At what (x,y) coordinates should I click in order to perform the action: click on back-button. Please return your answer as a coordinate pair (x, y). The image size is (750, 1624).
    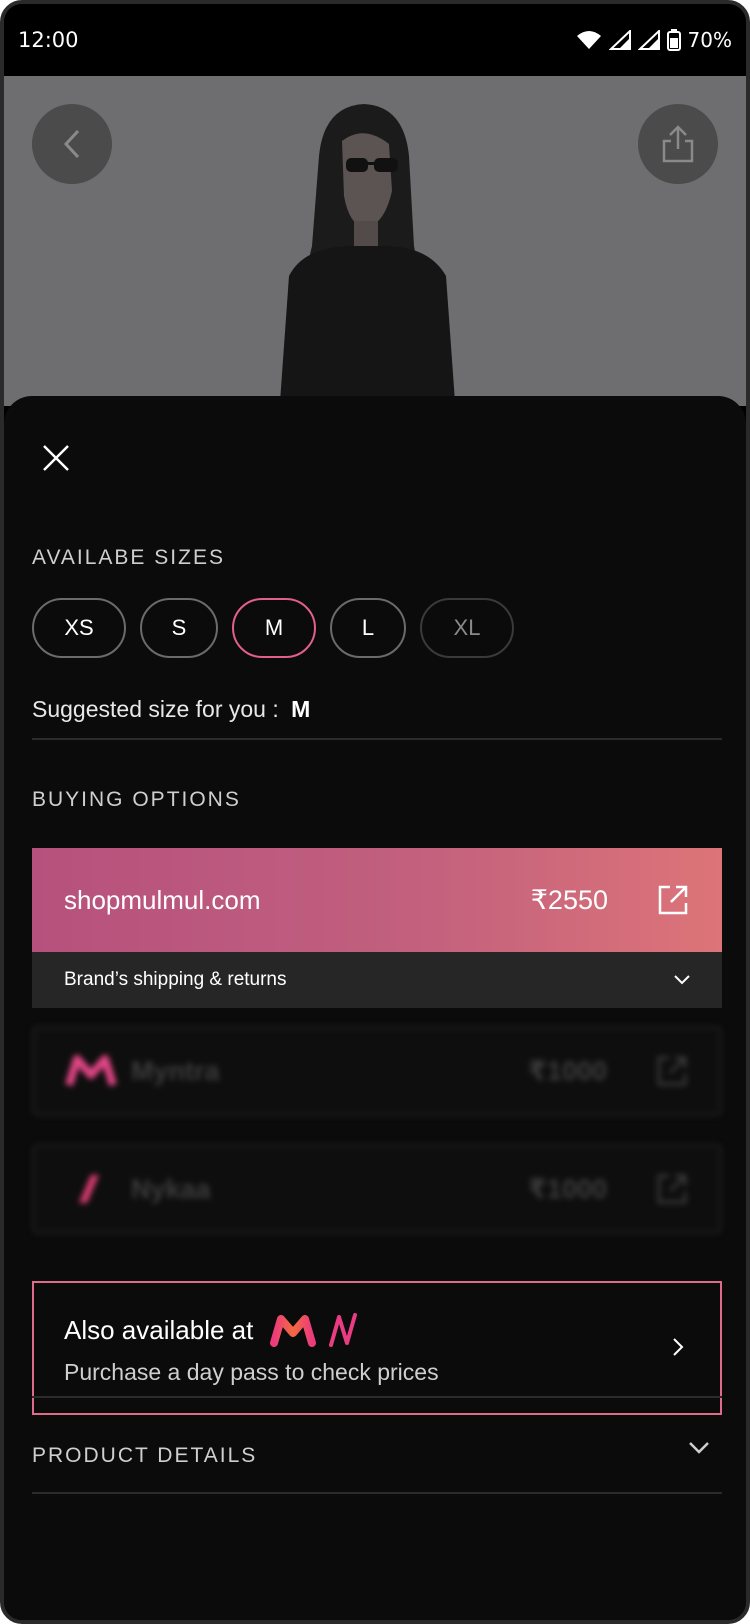
    Looking at the image, I should click on (72, 144).